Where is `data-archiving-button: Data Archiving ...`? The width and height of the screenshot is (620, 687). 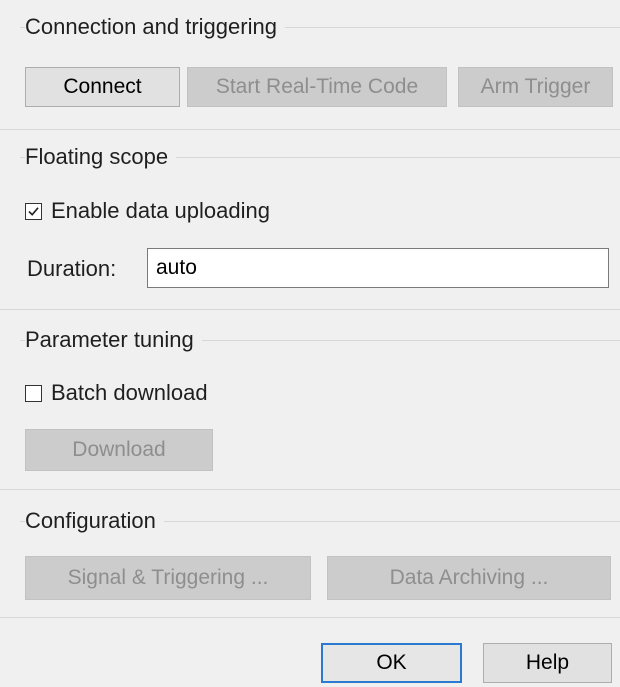 data-archiving-button: Data Archiving ... is located at coordinates (469, 578).